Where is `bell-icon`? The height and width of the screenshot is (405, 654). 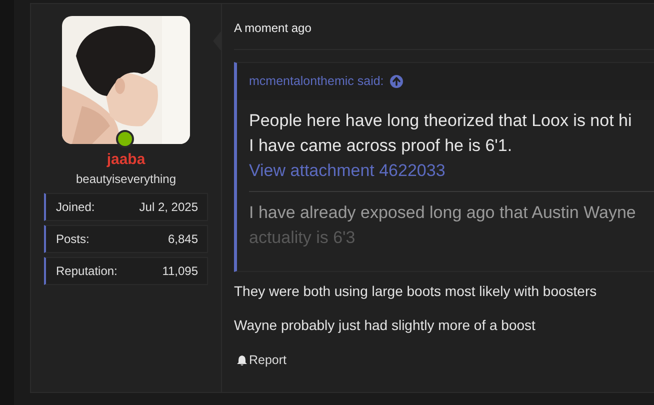
bell-icon is located at coordinates (242, 360).